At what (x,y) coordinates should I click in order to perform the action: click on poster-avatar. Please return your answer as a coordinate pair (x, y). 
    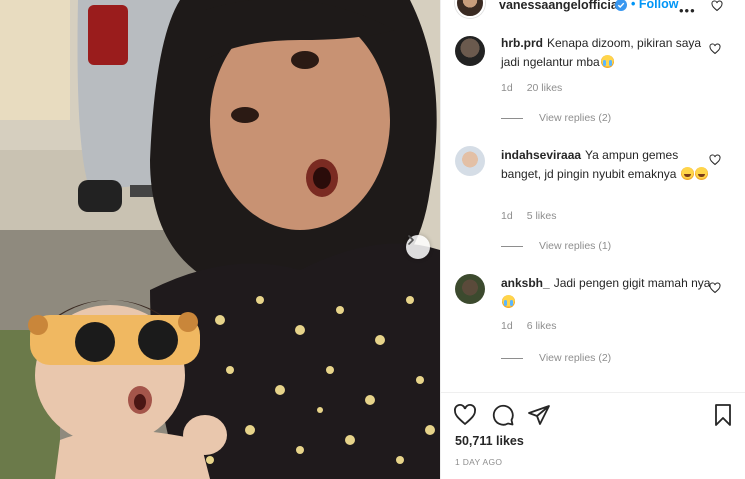
    Looking at the image, I should click on (470, 9).